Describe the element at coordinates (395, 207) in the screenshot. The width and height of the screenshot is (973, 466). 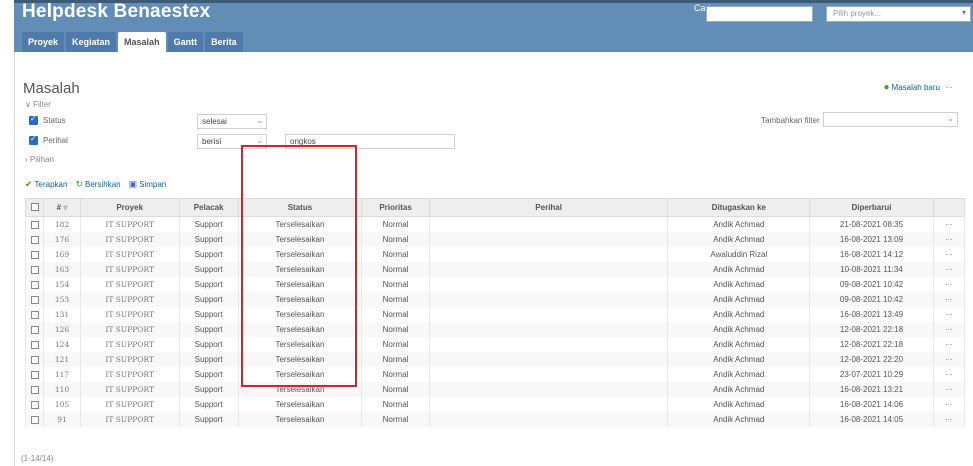
I see `column-header-priority: Prioritas` at that location.